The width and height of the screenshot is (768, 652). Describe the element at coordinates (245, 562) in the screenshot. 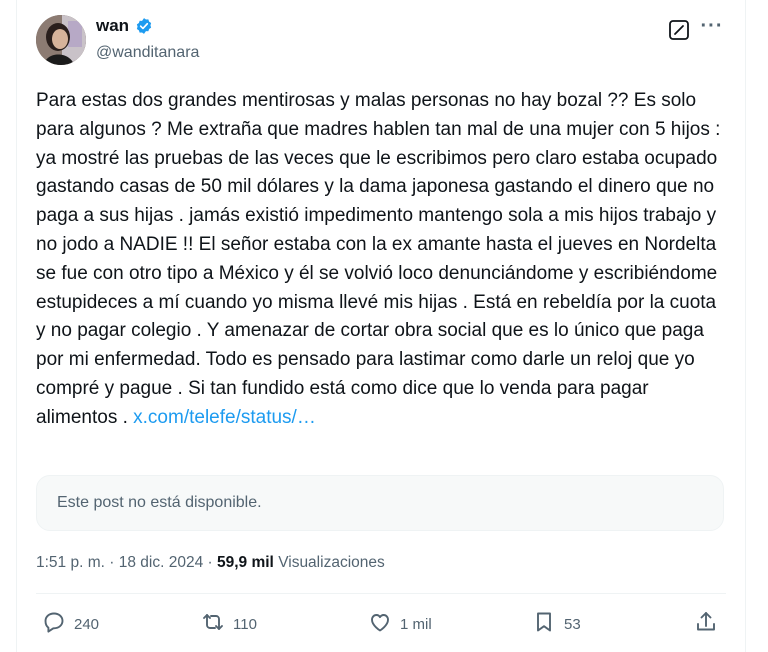

I see `views-count: 59,9 mil` at that location.